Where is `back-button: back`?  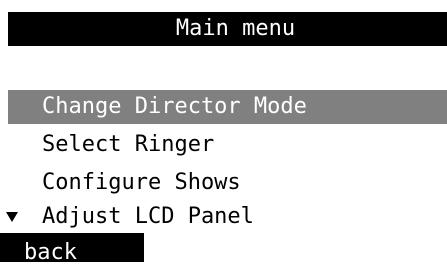
back-button: back is located at coordinates (72, 249).